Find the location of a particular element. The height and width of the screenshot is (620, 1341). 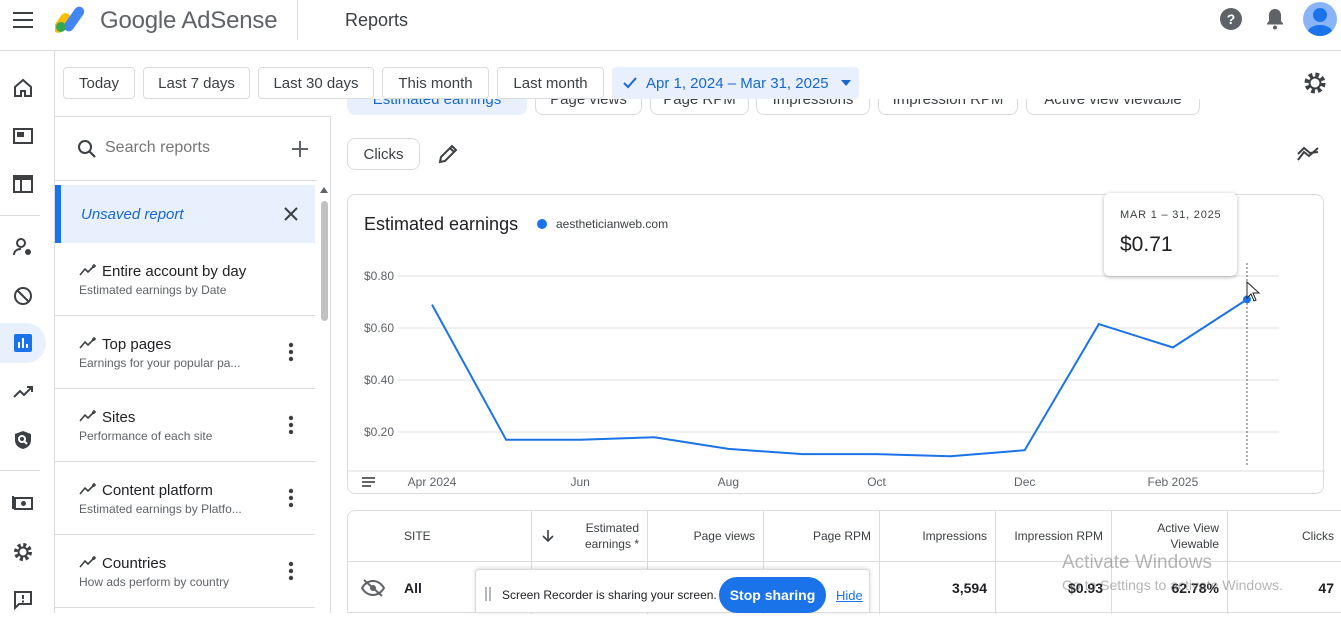

watermark-title: Activate Windows is located at coordinates (1137, 562).